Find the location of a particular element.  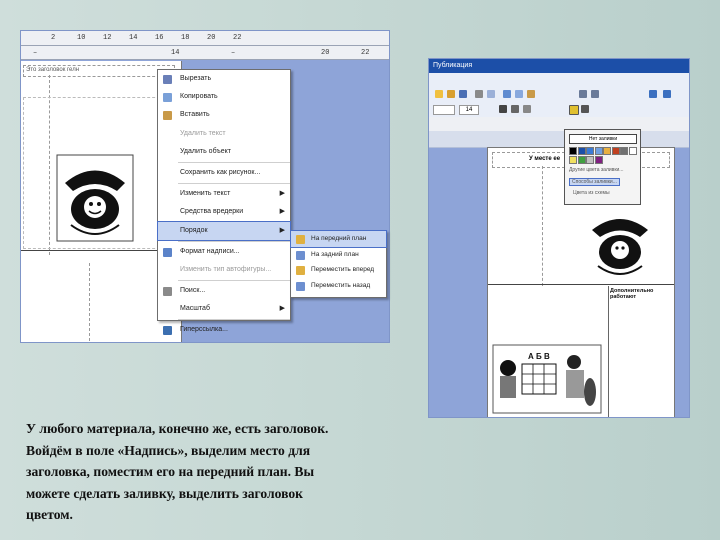

secondary-ruler: –14– 20 22 is located at coordinates (205, 53).